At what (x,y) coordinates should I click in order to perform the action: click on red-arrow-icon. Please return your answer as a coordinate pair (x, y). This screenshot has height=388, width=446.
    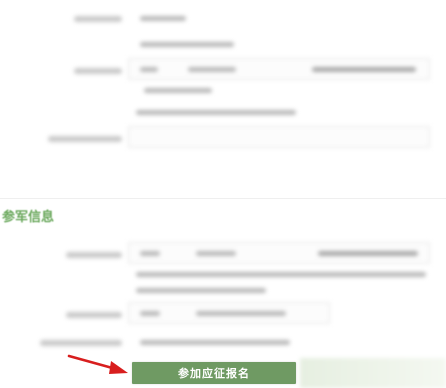
    Looking at the image, I should click on (97, 364).